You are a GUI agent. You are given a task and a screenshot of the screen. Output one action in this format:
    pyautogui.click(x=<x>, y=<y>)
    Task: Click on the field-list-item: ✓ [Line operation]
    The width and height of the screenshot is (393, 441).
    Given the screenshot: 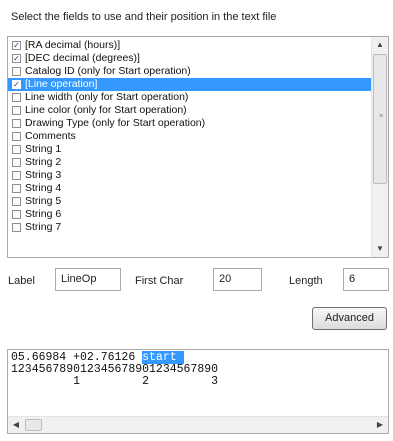 What is the action you would take?
    pyautogui.click(x=189, y=84)
    